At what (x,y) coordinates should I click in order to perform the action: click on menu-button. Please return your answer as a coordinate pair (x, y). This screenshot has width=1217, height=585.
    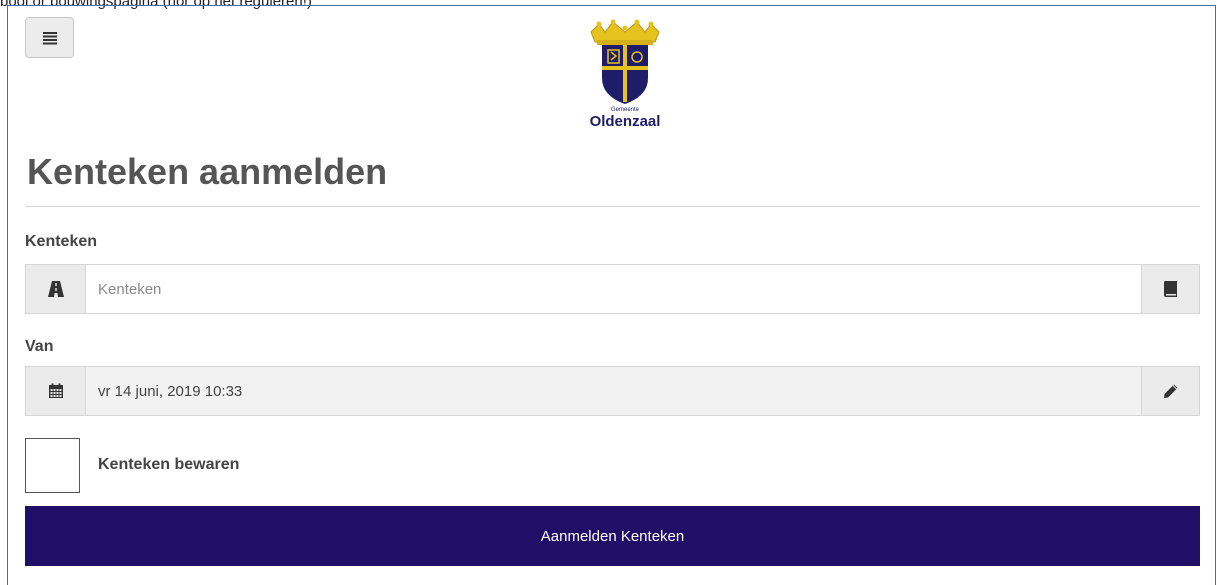
    Looking at the image, I should click on (49, 37).